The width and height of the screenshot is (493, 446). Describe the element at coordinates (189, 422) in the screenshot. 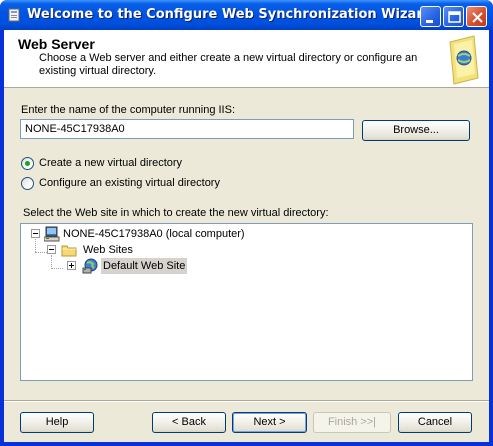

I see `back-button: < Back` at that location.